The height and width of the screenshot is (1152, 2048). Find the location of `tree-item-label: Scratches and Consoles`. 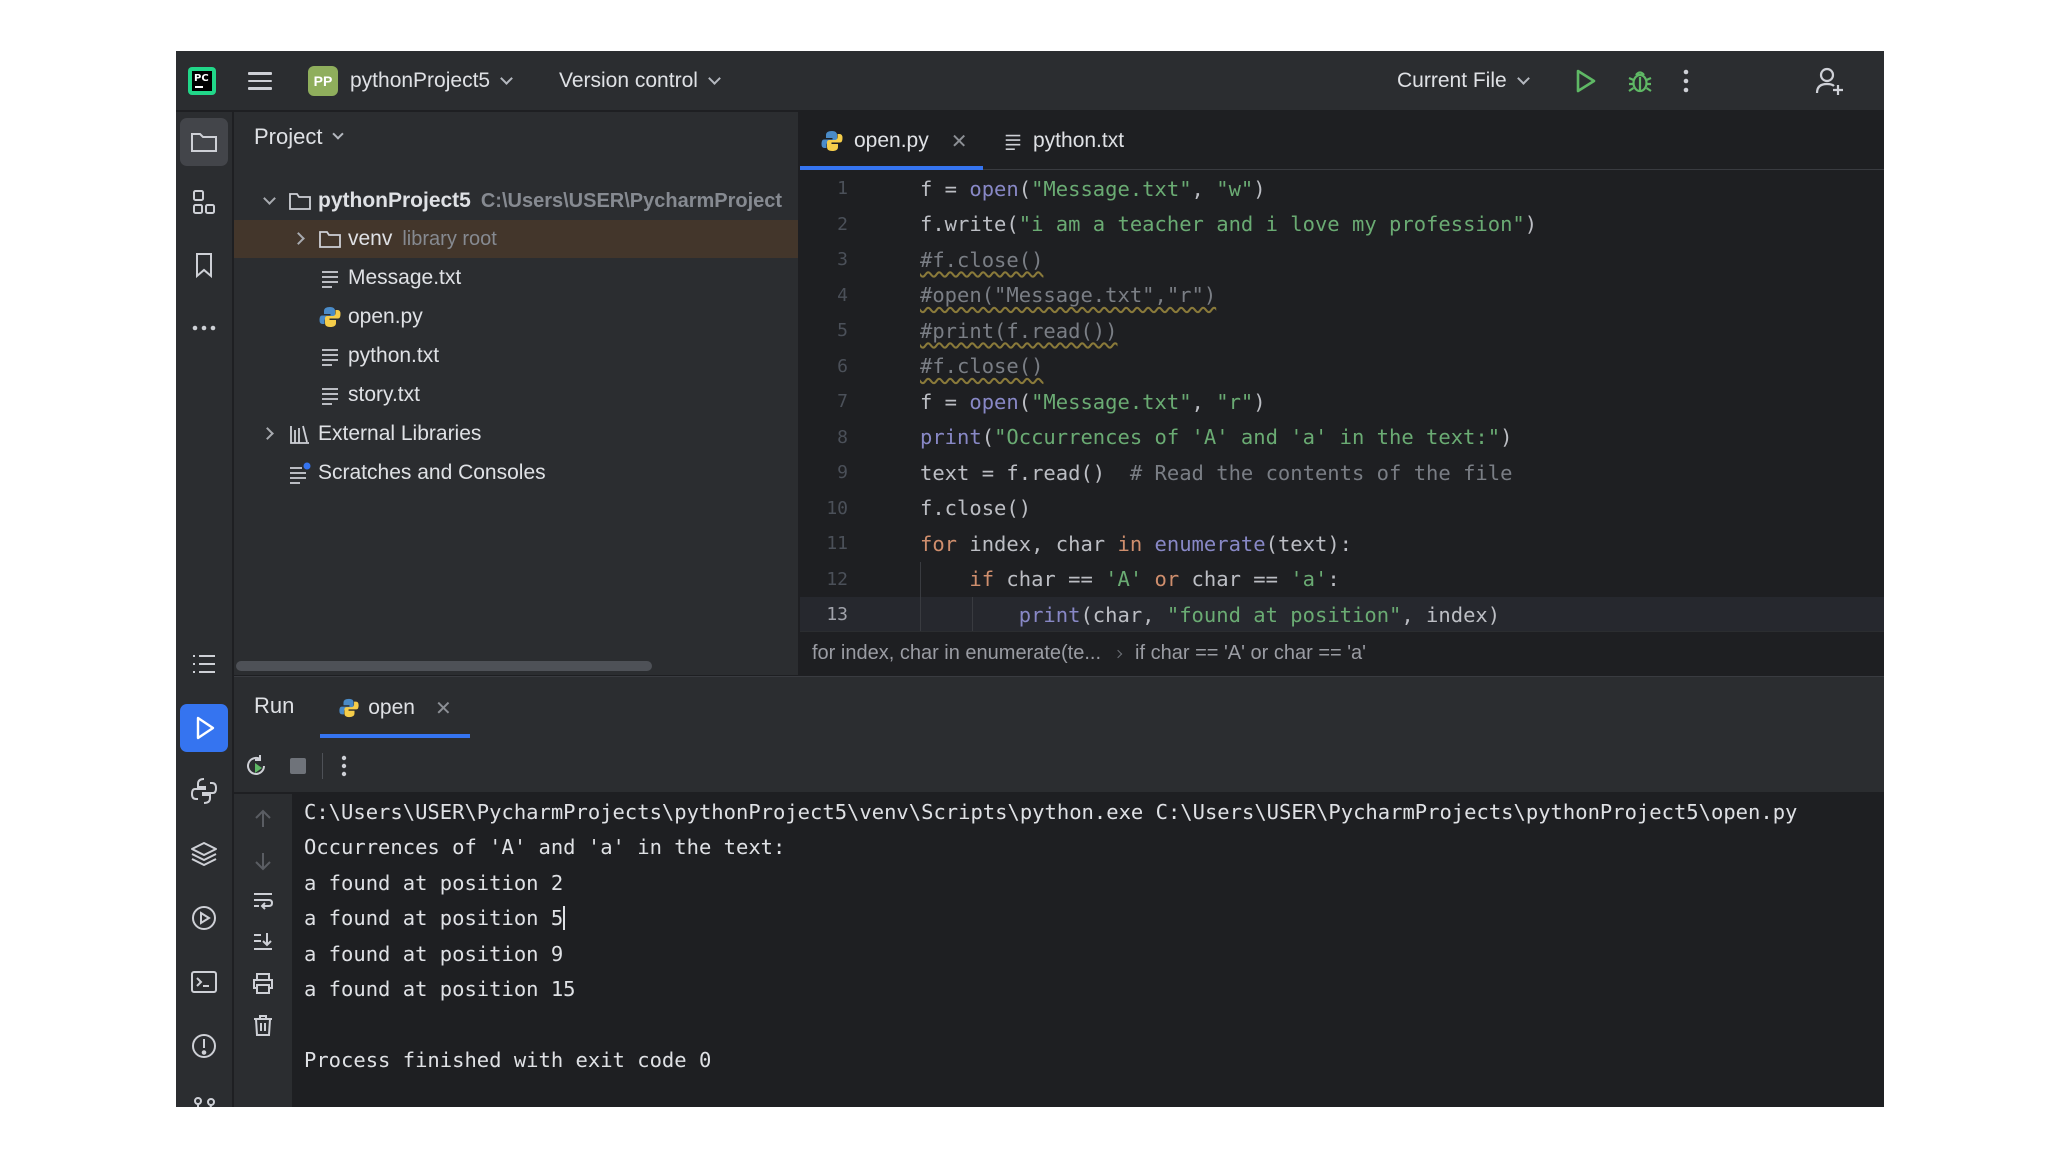

tree-item-label: Scratches and Consoles is located at coordinates (432, 472).